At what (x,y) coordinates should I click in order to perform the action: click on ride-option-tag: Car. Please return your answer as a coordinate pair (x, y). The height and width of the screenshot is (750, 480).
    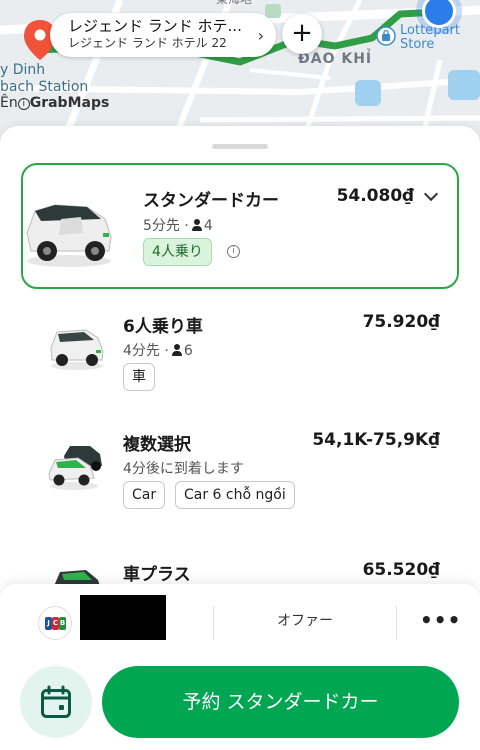
    Looking at the image, I should click on (144, 495).